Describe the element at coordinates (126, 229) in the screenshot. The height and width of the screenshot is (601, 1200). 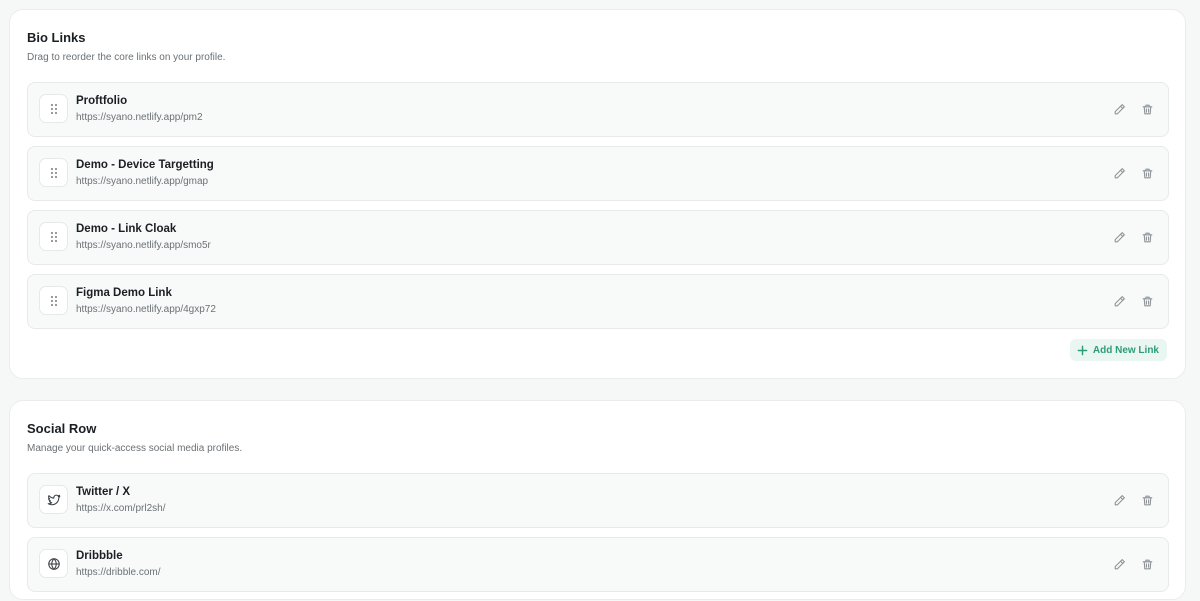
I see `link-title: Demo - Link Cloak` at that location.